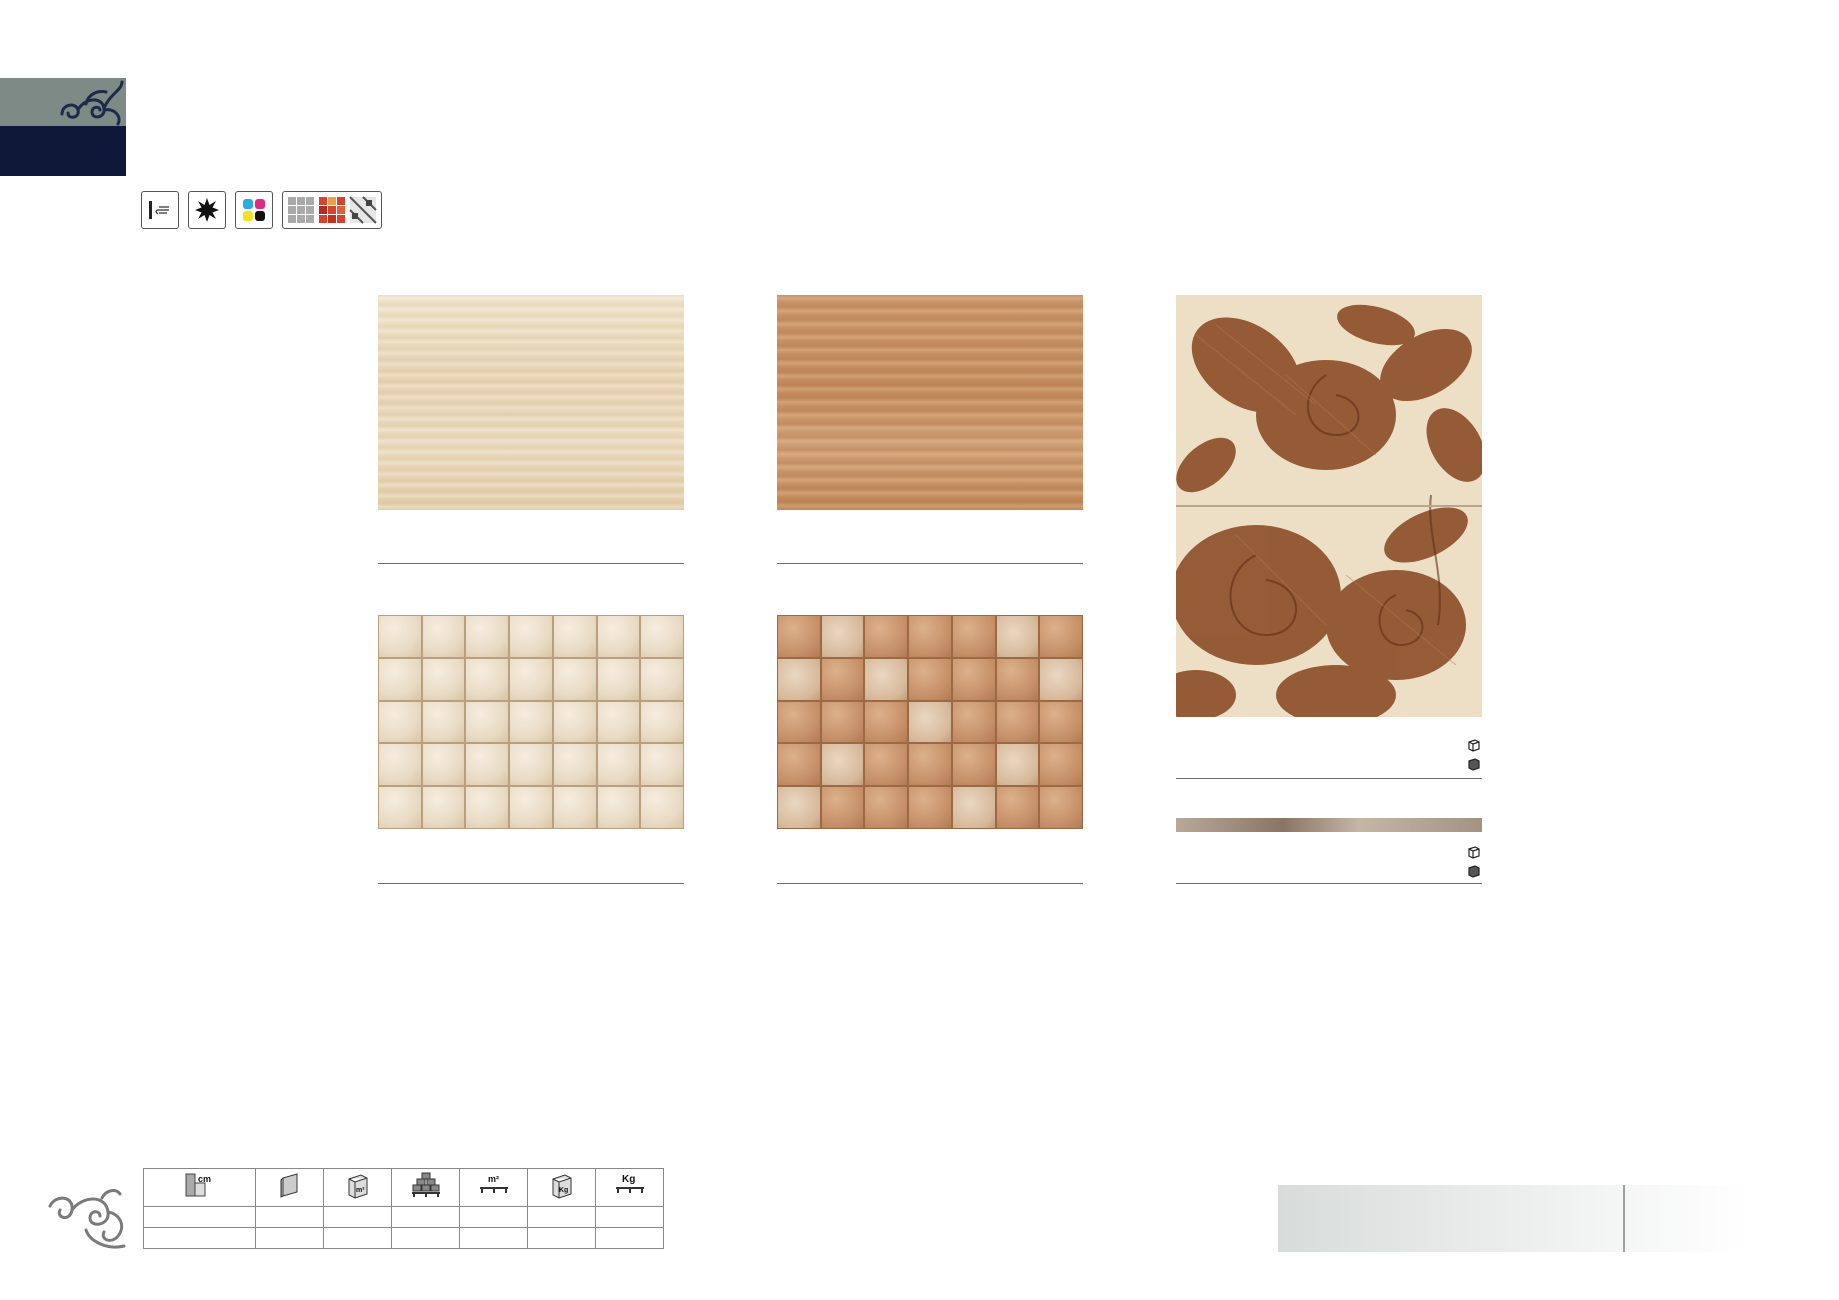 Image resolution: width=1839 pixels, height=1300 pixels. I want to click on decor-seam, so click(1329, 506).